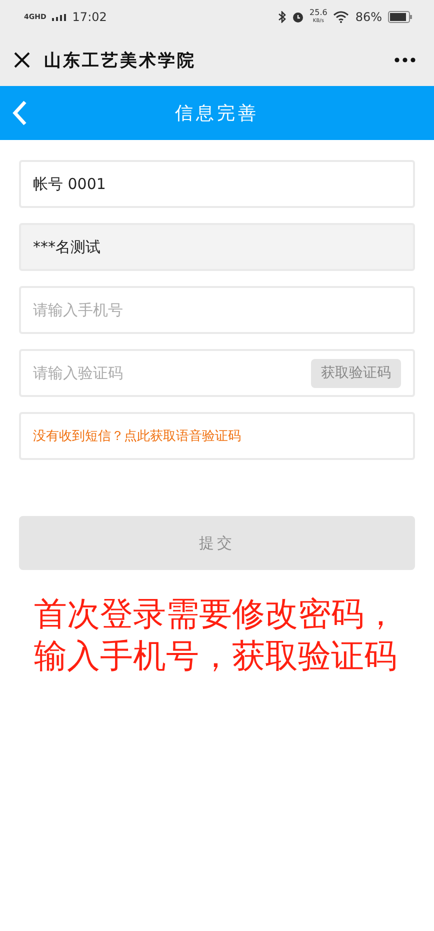 This screenshot has height=931, width=434. I want to click on close-icon, so click(22, 60).